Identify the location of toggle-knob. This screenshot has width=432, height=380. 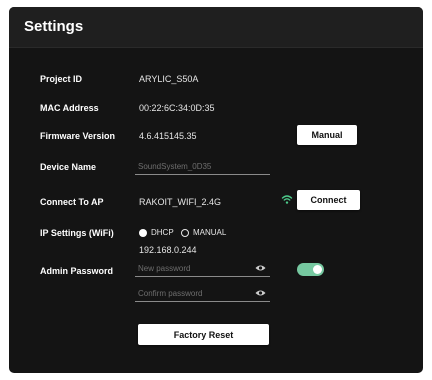
(317, 269).